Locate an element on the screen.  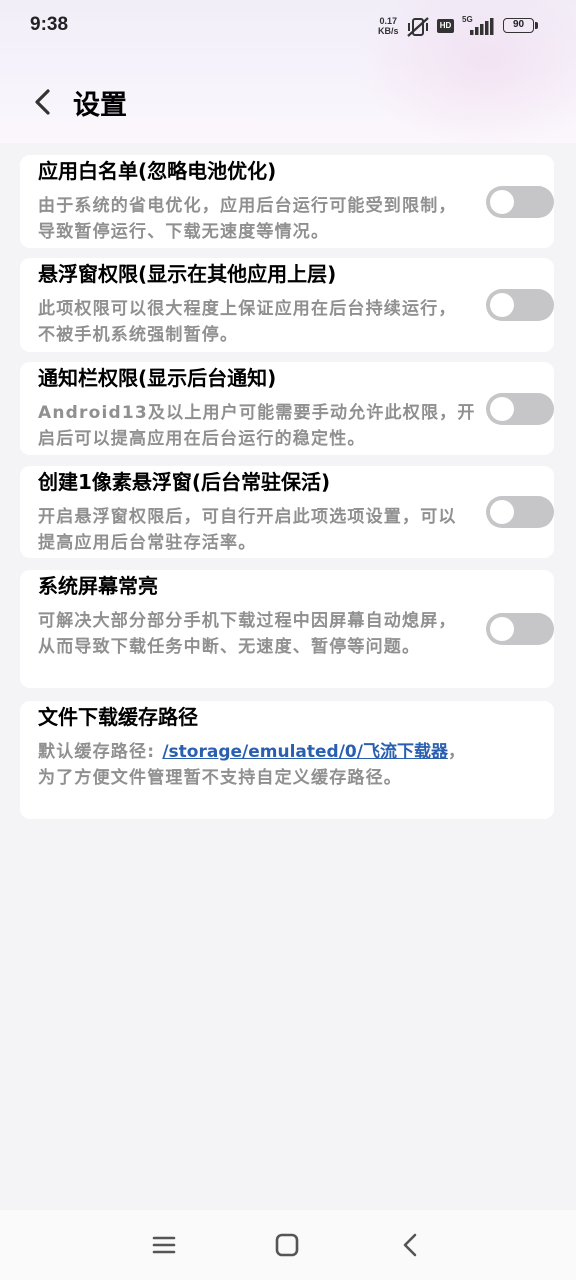
back-button is located at coordinates (46, 102).